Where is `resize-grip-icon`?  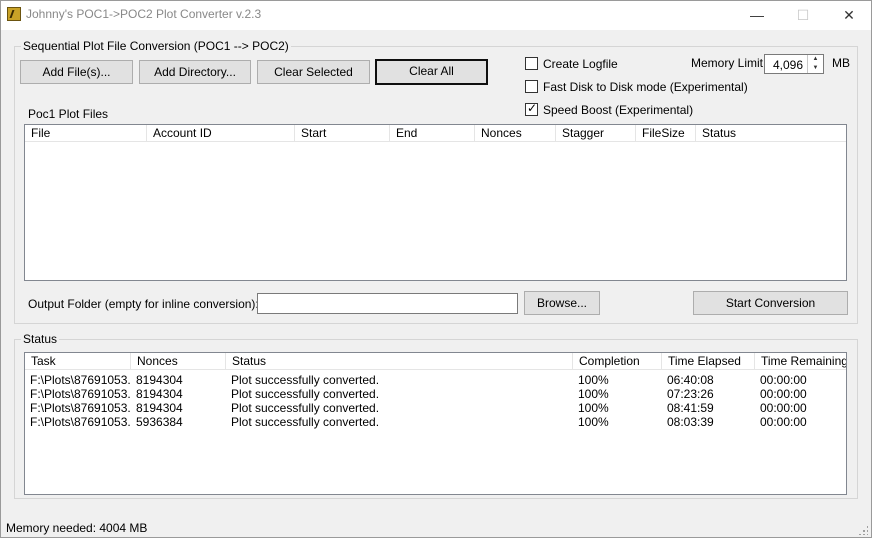 resize-grip-icon is located at coordinates (863, 530).